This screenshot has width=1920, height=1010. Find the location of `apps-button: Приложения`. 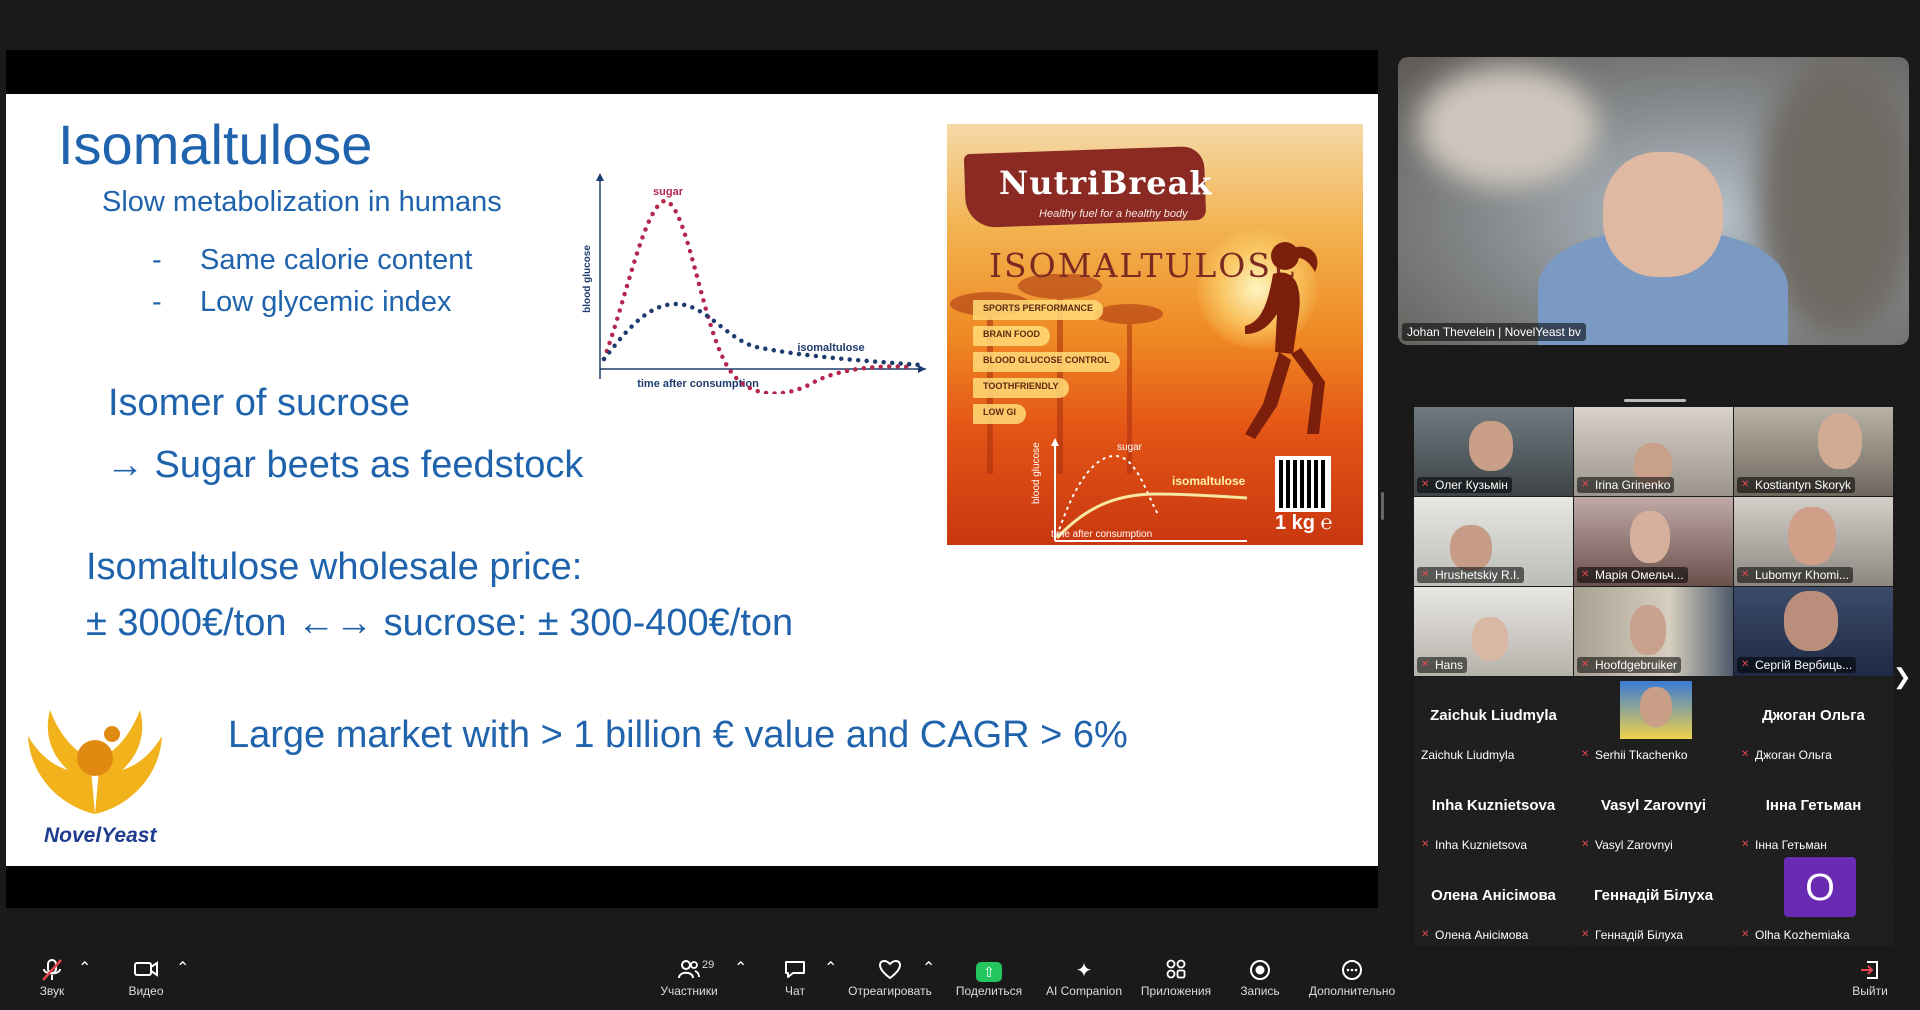

apps-button: Приложения is located at coordinates (1176, 982).